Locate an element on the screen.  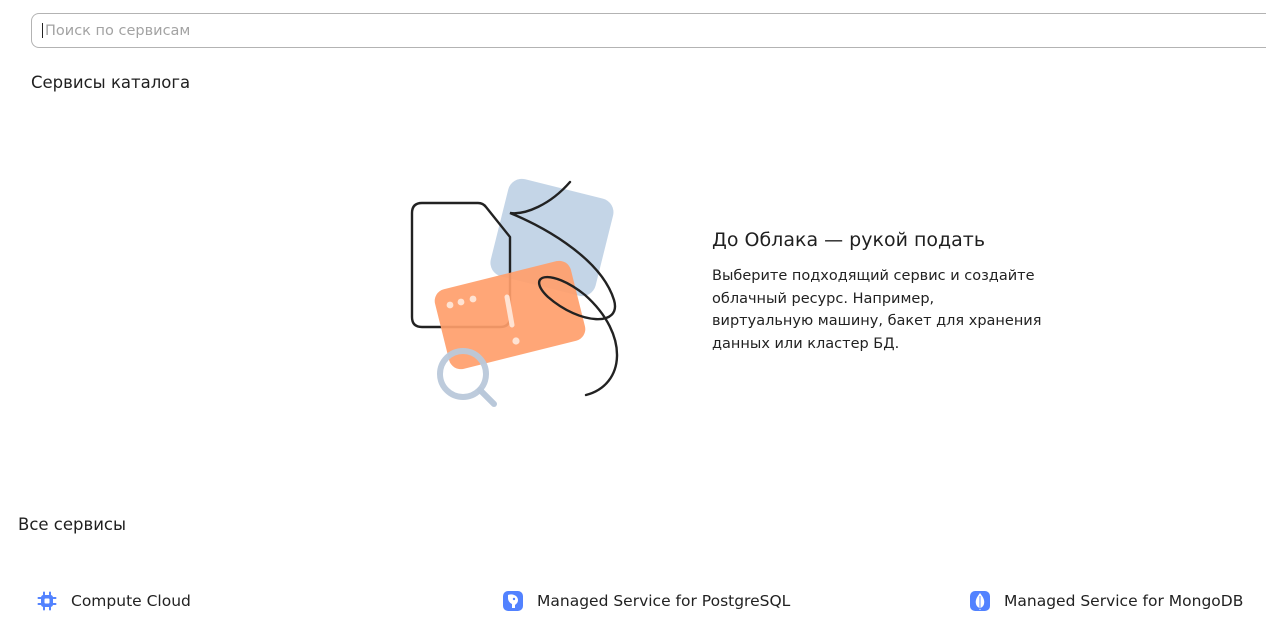
search-input is located at coordinates (634, 30).